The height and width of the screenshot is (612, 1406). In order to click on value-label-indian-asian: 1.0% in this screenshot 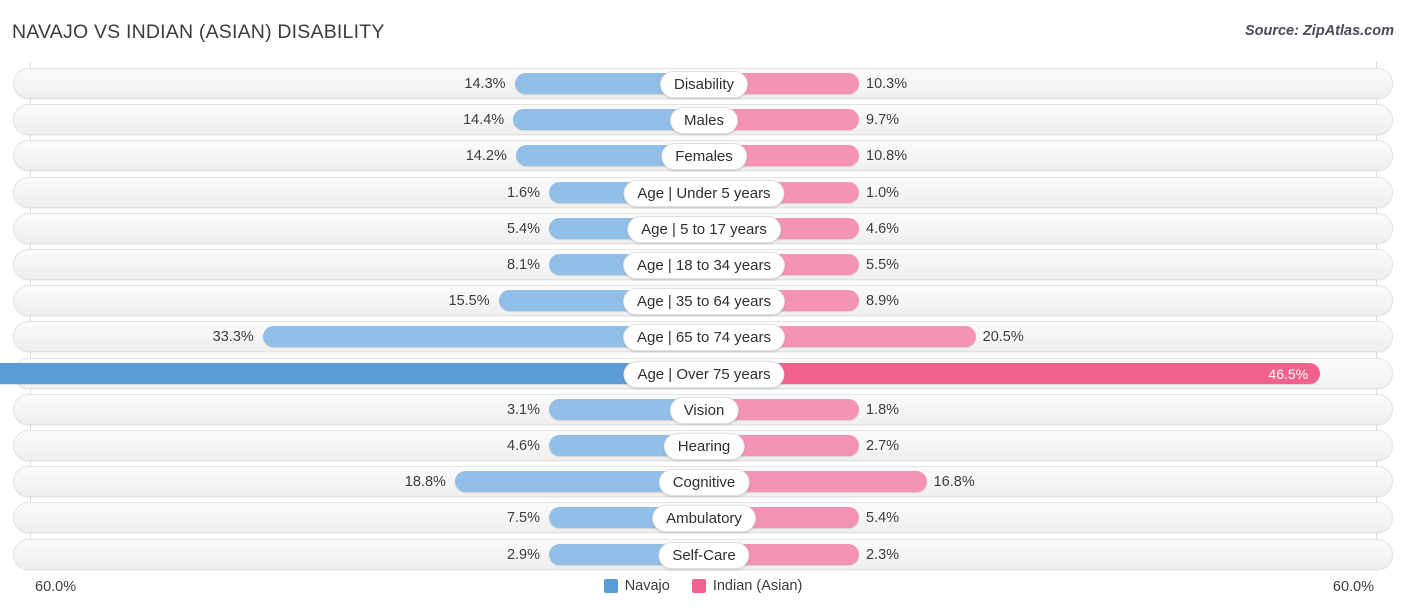, I will do `click(883, 192)`.